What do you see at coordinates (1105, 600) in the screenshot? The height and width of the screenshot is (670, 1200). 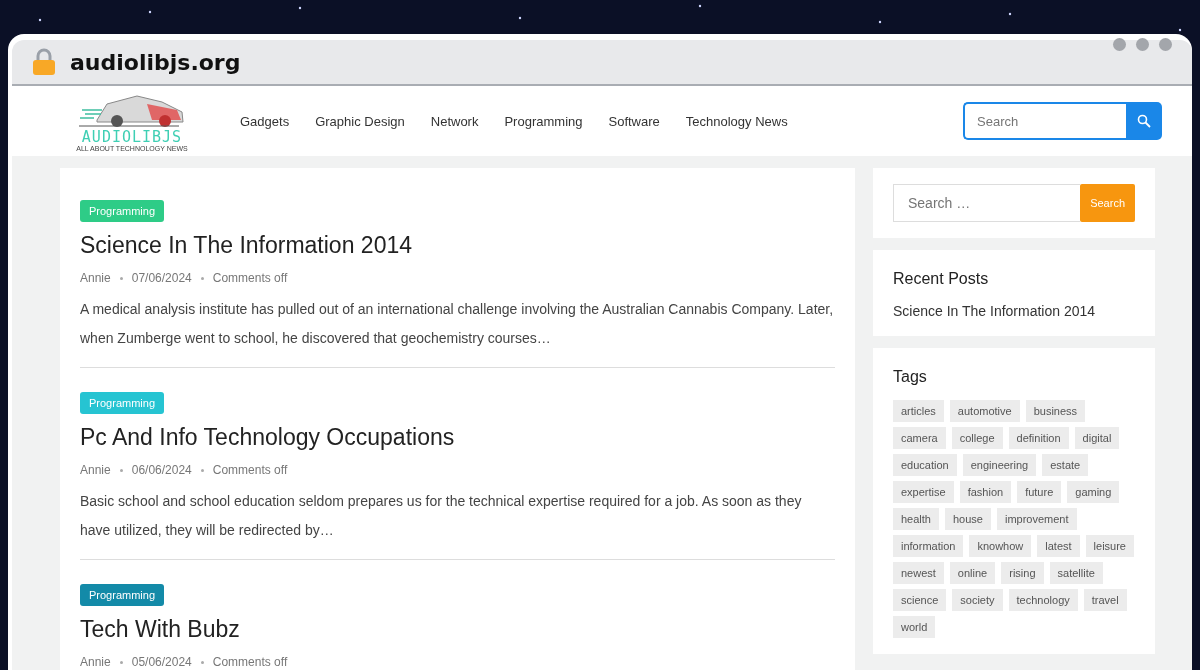 I see `tag-link: travel` at bounding box center [1105, 600].